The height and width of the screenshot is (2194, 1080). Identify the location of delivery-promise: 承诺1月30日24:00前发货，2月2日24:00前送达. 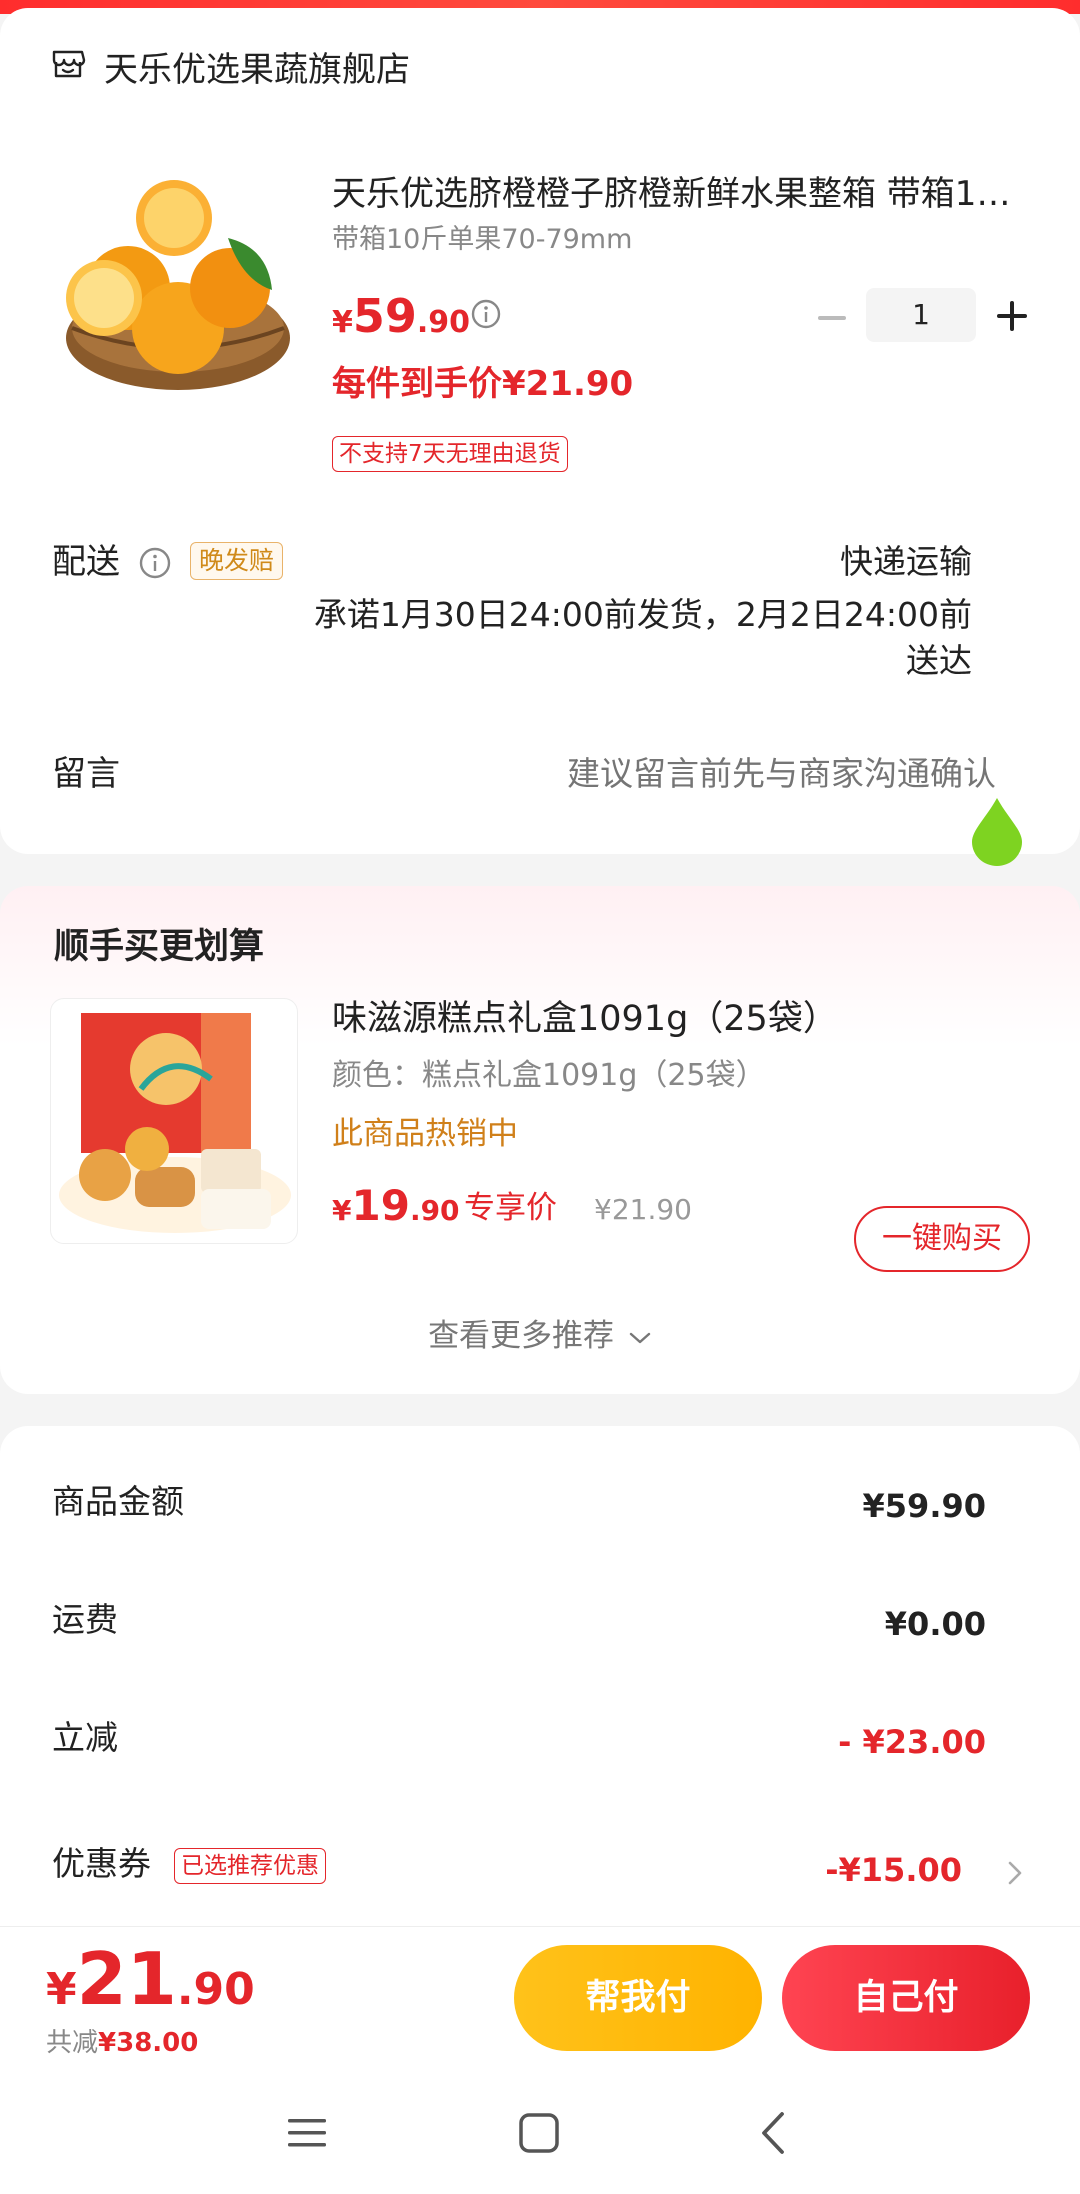
(642, 637).